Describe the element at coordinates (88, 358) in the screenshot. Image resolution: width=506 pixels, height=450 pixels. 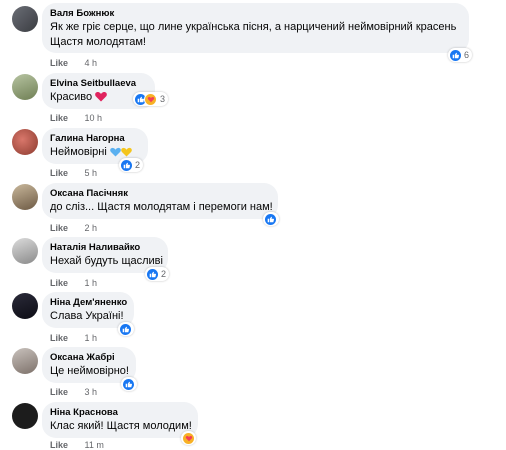
I see `comment-author: Оксана Жабрі` at that location.